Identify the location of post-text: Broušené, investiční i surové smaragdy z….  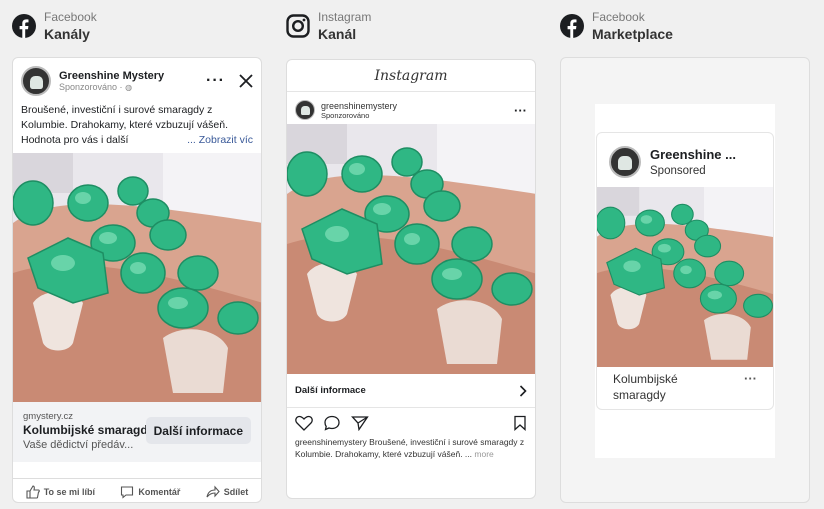
(137, 126).